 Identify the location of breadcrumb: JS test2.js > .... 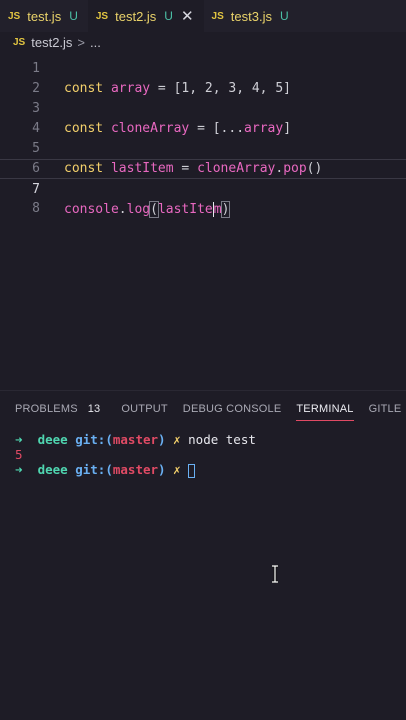
(203, 42).